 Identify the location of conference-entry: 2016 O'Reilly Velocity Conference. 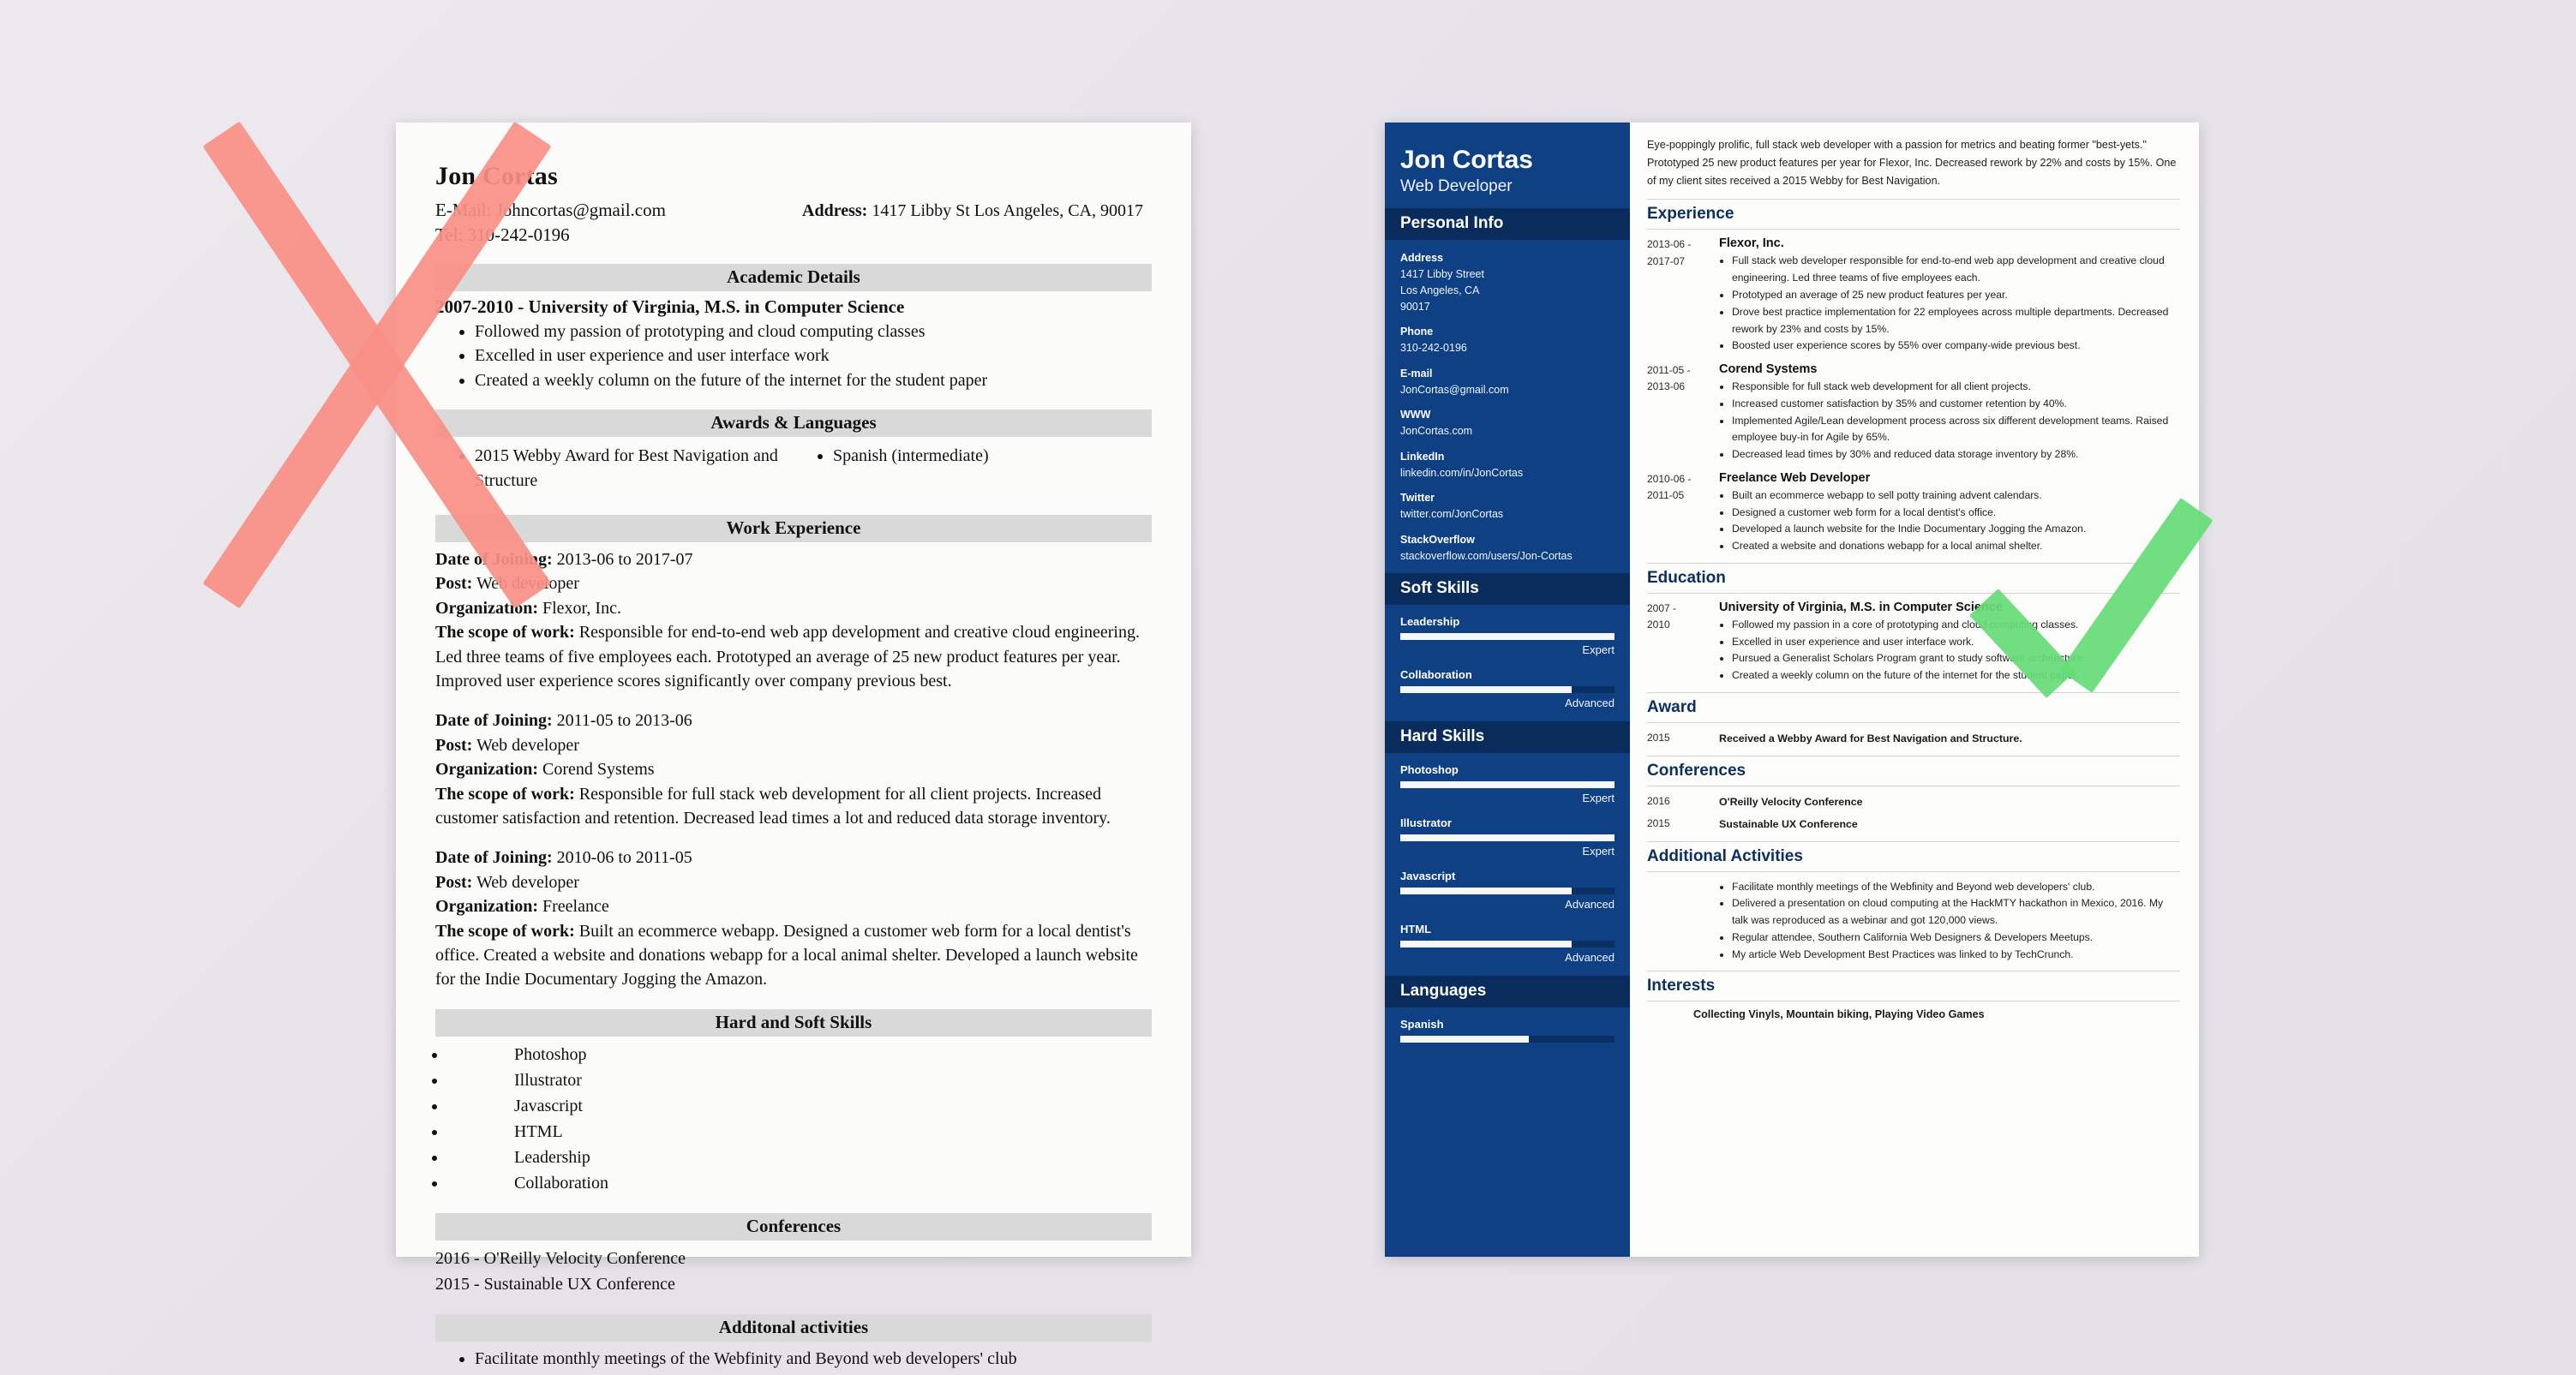
(1913, 802).